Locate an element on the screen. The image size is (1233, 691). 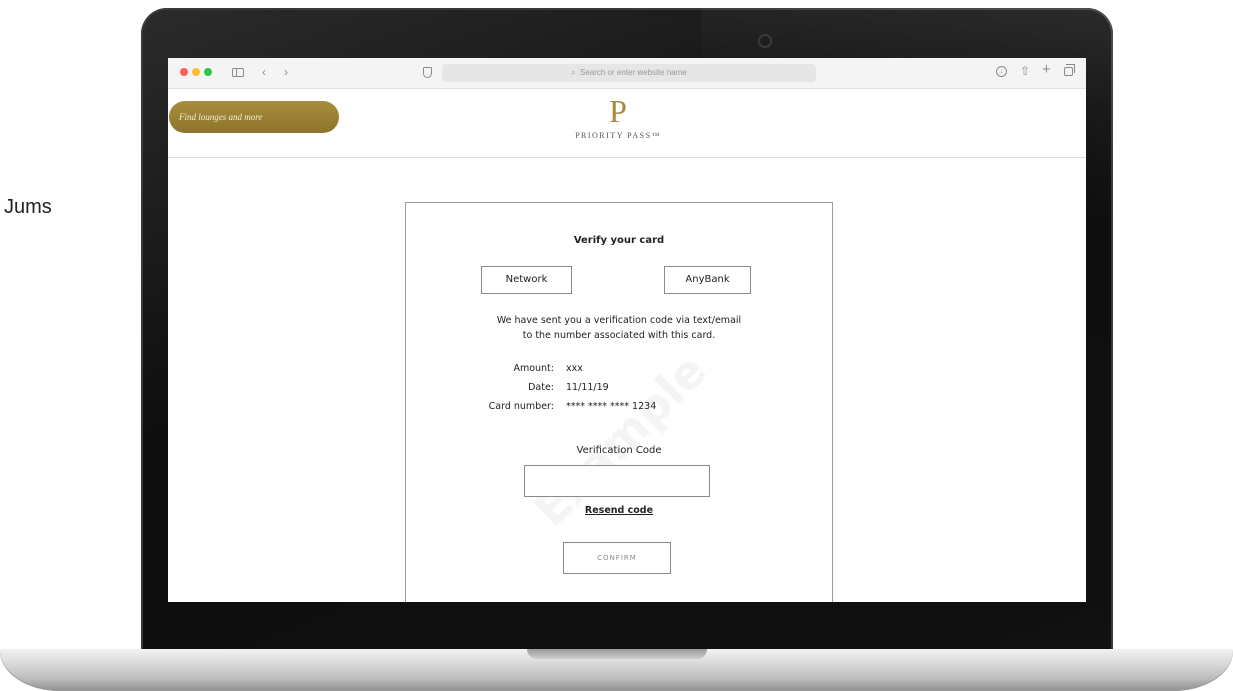
resend-code-link: Resend code is located at coordinates (619, 510).